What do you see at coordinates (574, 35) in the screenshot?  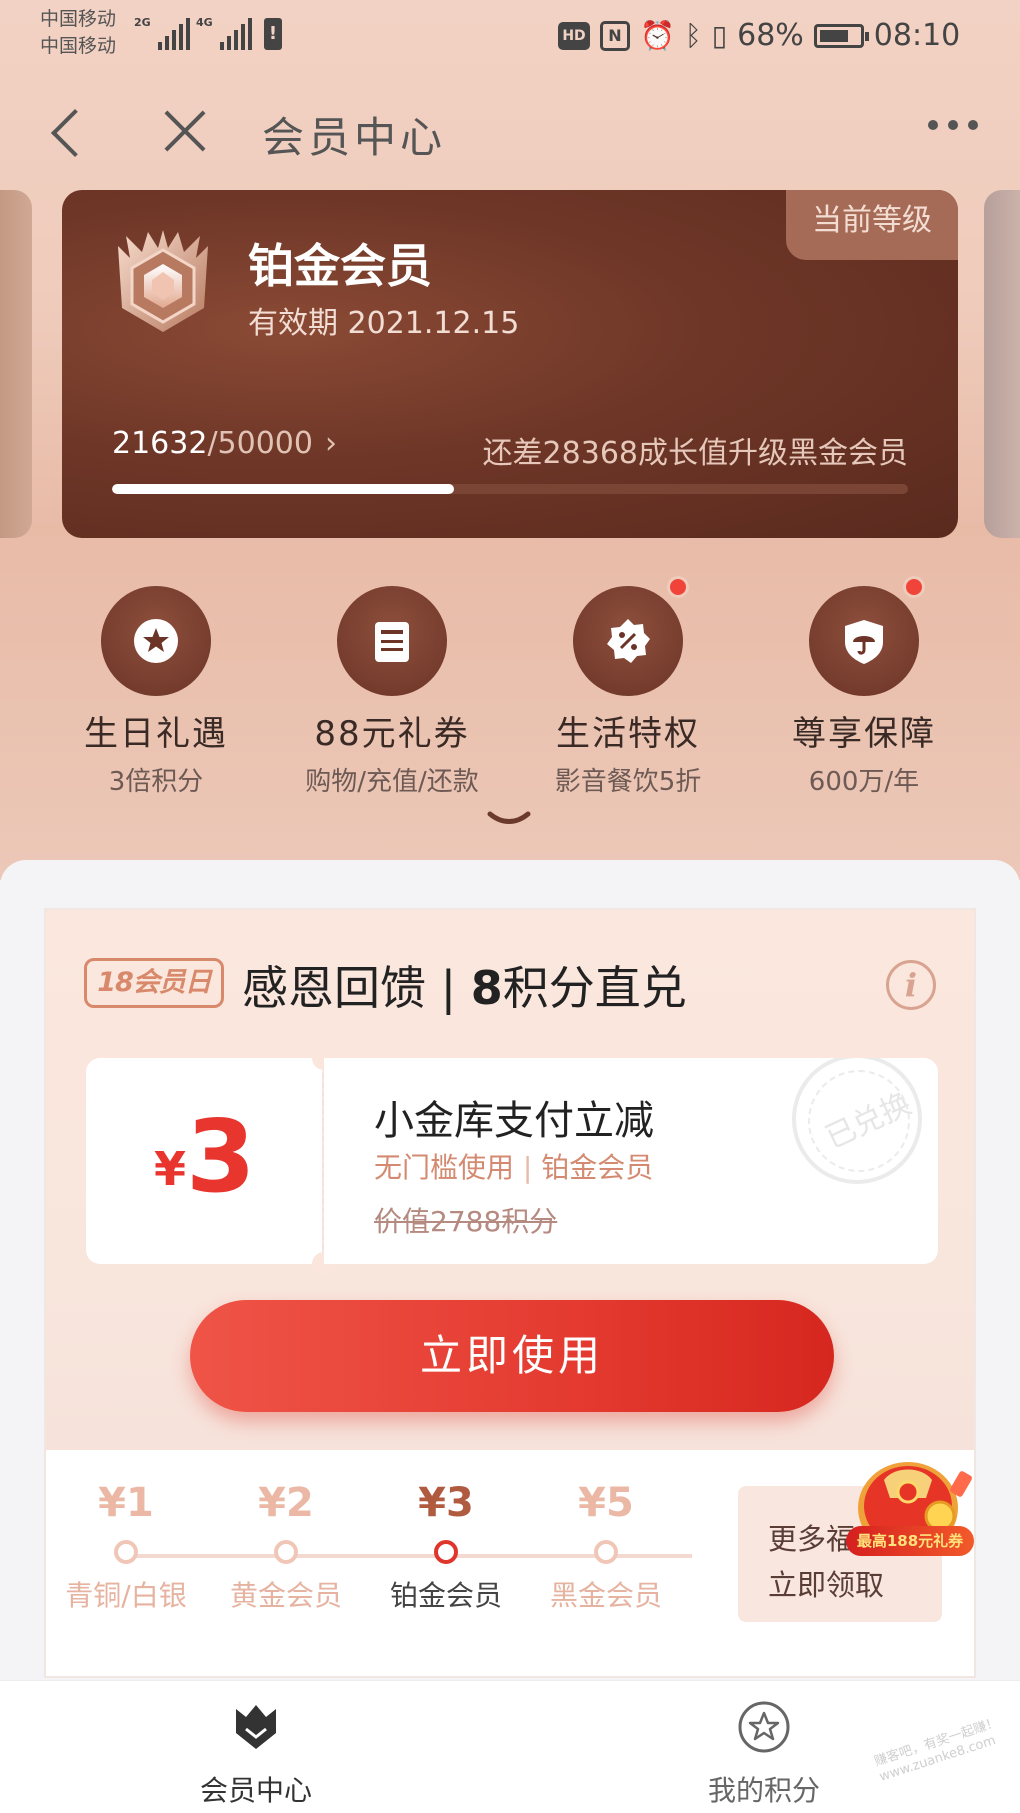 I see `hd-icon: HD` at bounding box center [574, 35].